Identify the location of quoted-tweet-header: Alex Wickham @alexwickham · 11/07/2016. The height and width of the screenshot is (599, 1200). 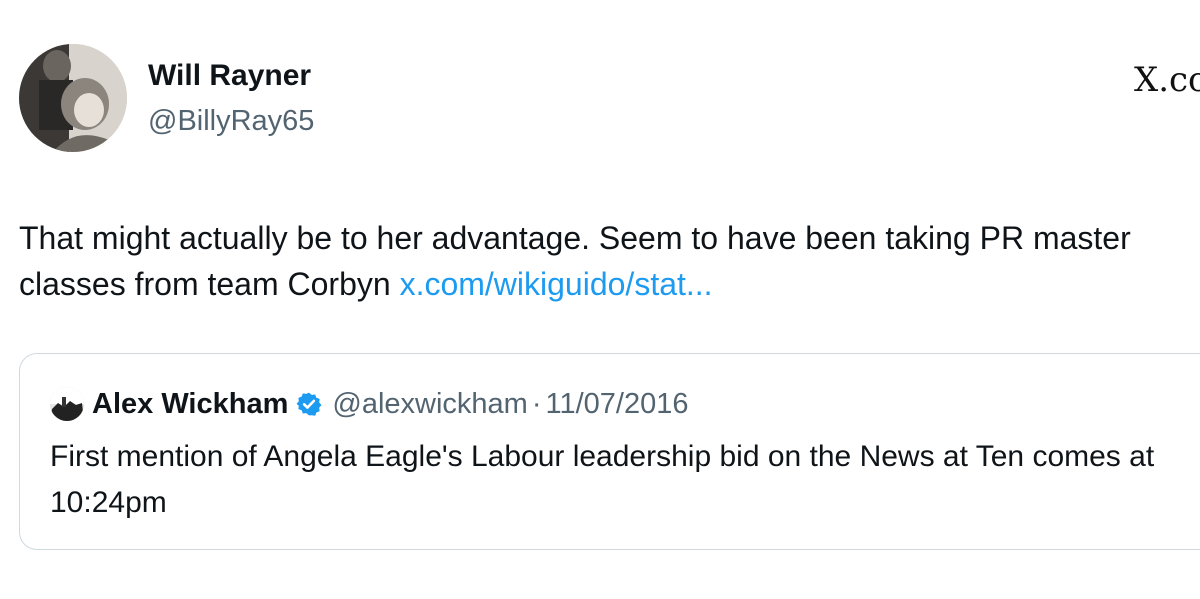
(369, 404).